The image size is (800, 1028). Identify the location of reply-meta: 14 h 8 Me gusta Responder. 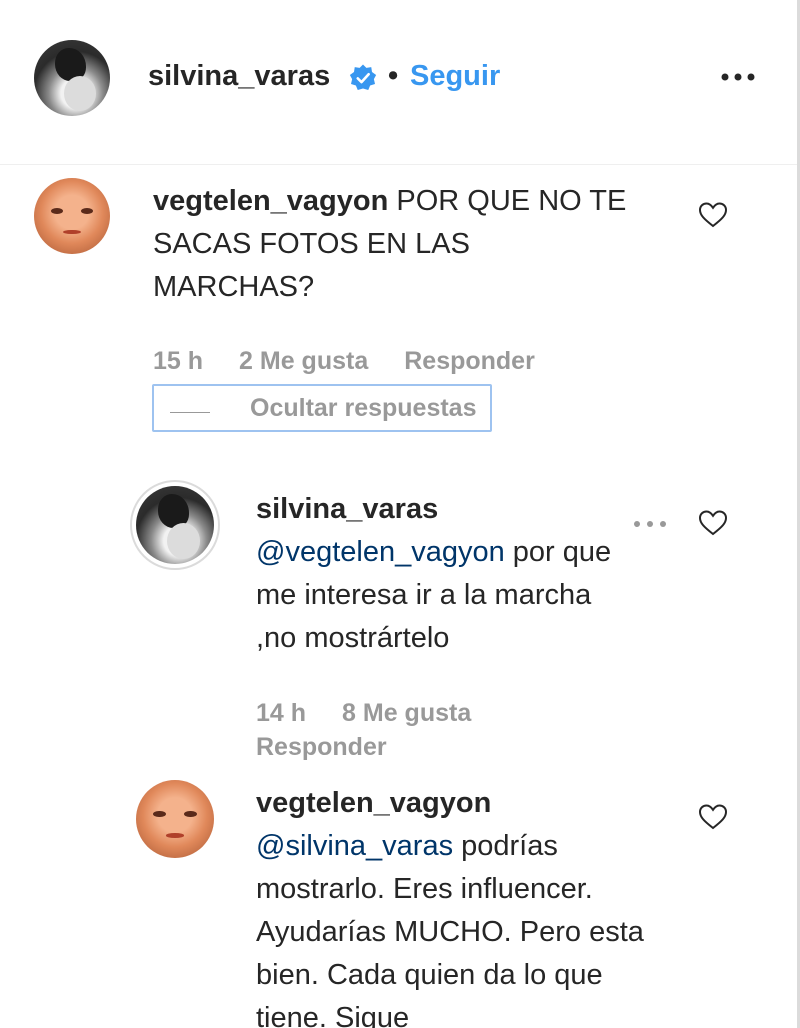
(406, 730).